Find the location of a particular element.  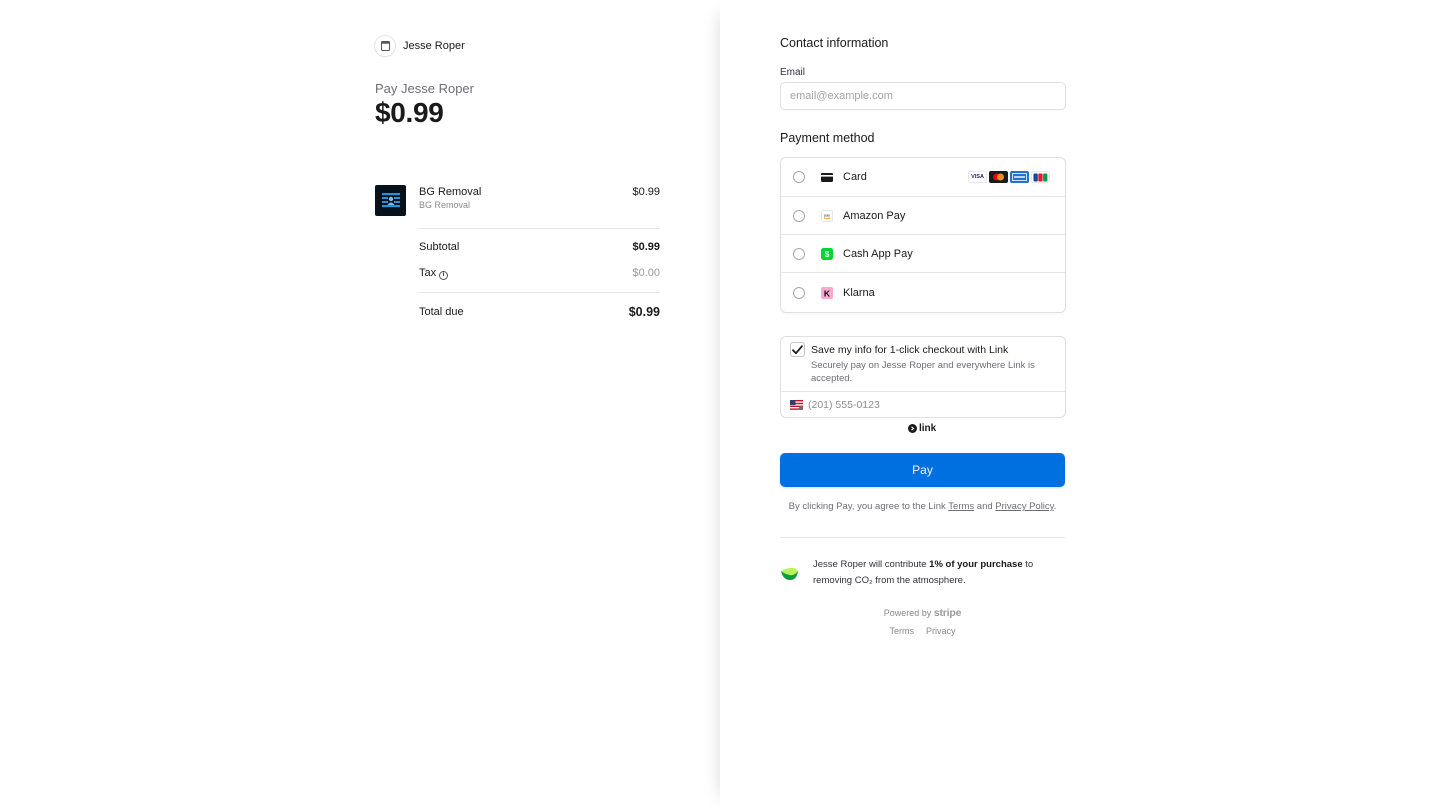

svg-text: pay is located at coordinates (827, 215).